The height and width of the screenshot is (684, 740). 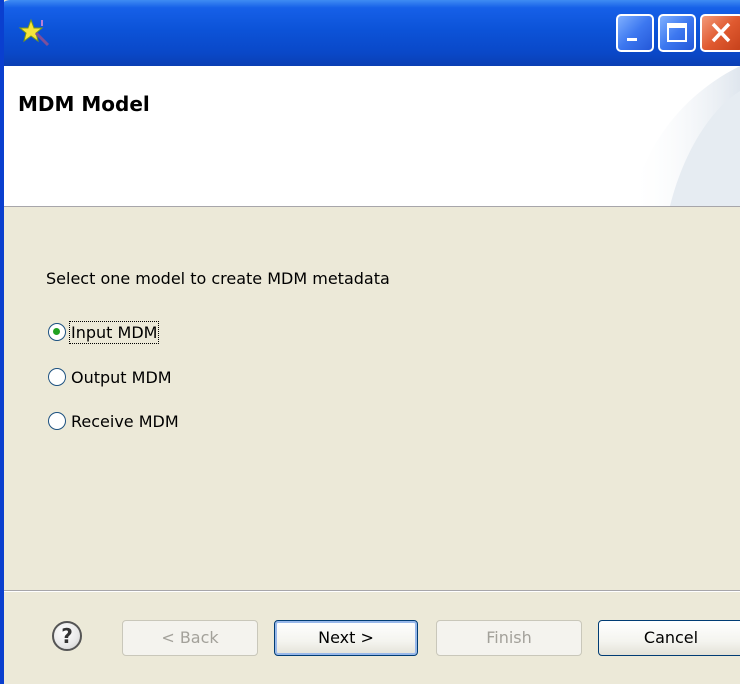 What do you see at coordinates (372, 591) in the screenshot?
I see `footer-separator` at bounding box center [372, 591].